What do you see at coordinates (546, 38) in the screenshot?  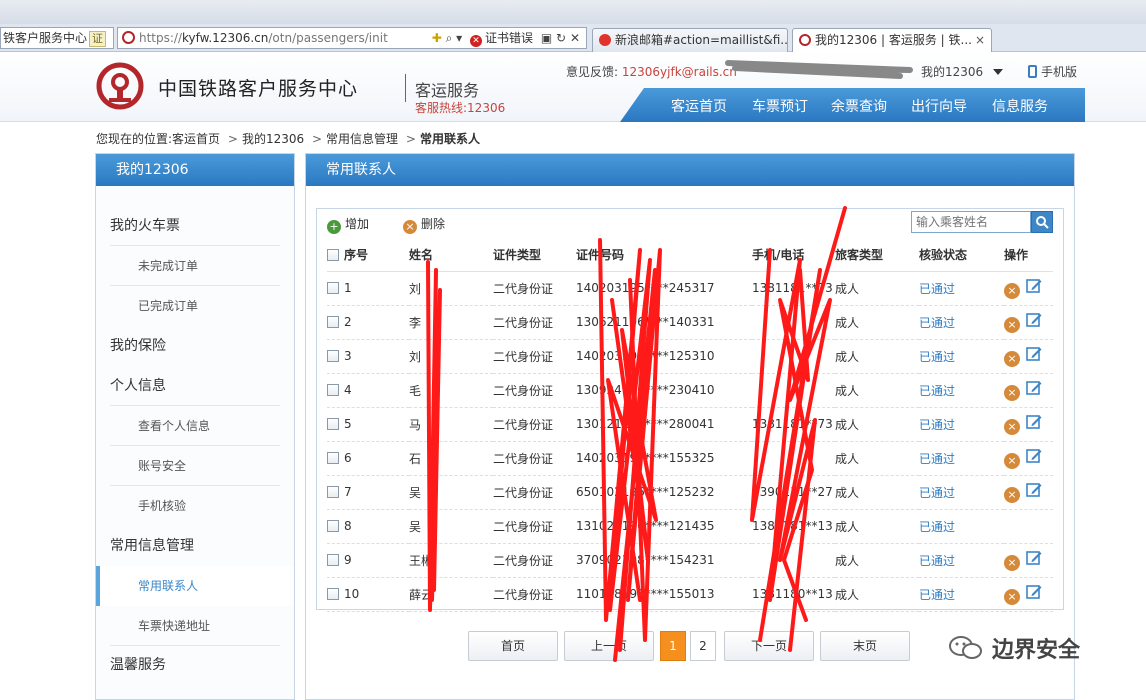 I see `compat-view-icon: ▣` at bounding box center [546, 38].